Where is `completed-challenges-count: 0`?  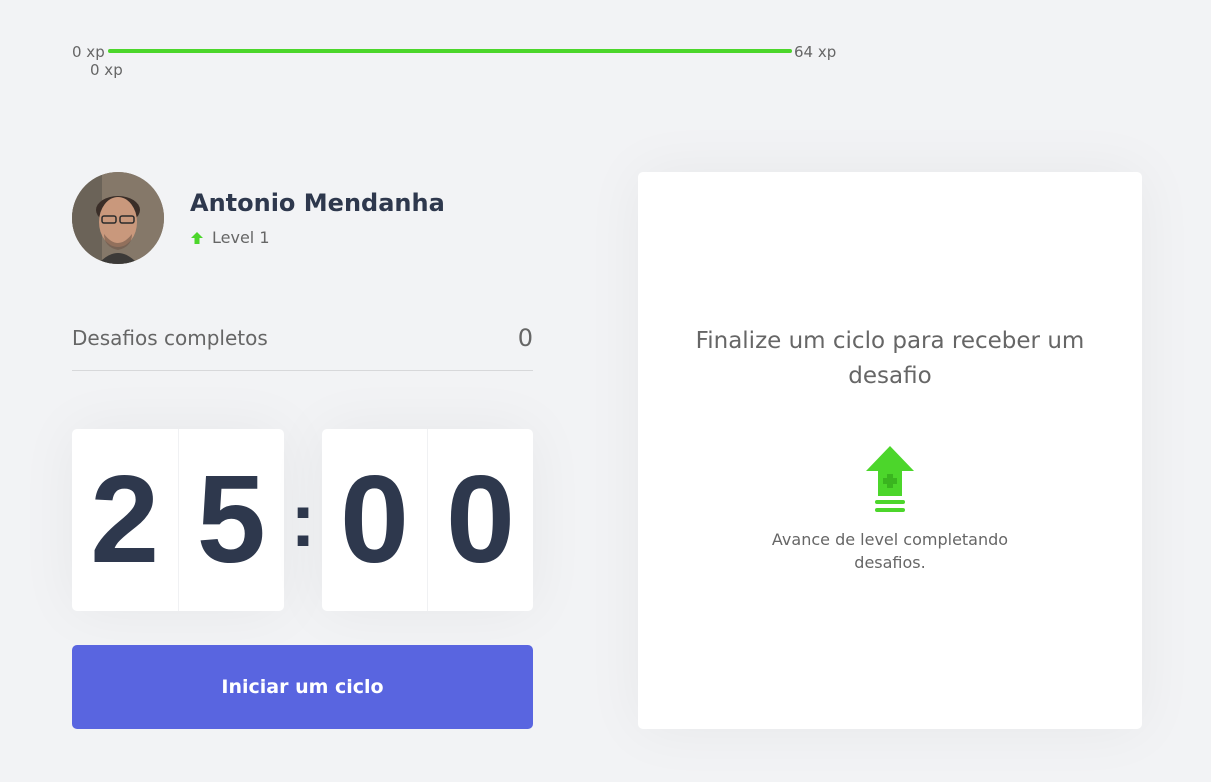 completed-challenges-count: 0 is located at coordinates (525, 338).